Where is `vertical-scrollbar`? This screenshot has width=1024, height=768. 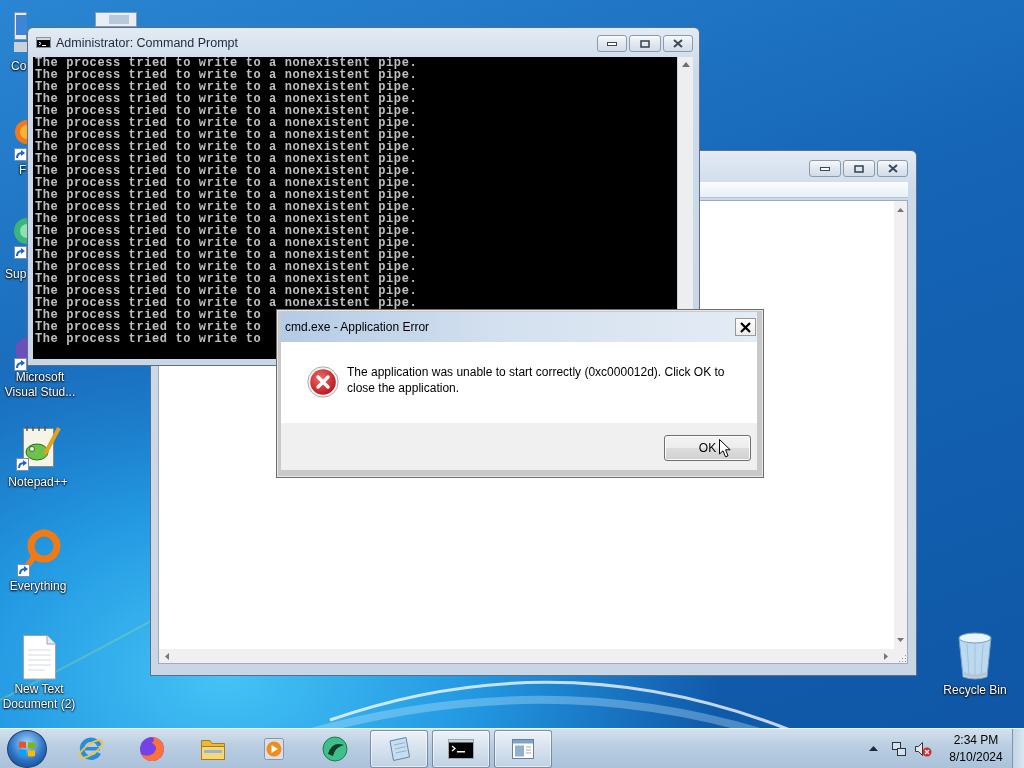 vertical-scrollbar is located at coordinates (900, 425).